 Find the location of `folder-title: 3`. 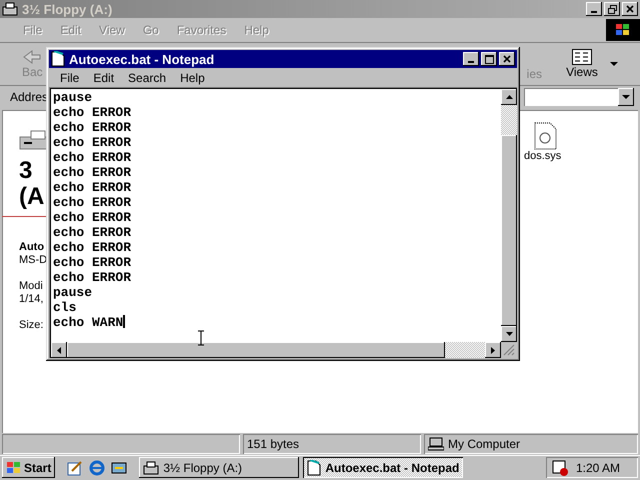

folder-title: 3 is located at coordinates (25, 171).